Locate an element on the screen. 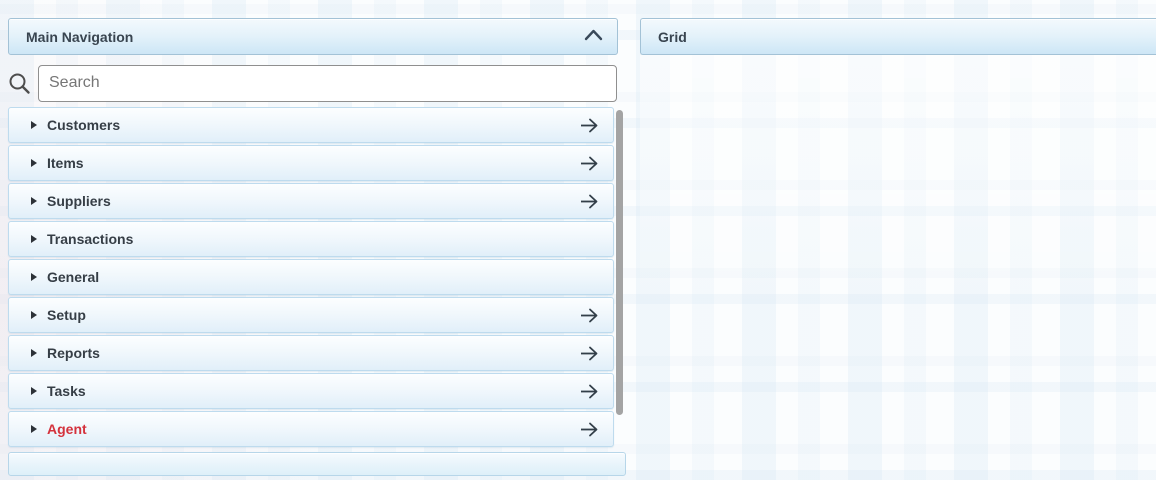  scrollbar is located at coordinates (620, 279).